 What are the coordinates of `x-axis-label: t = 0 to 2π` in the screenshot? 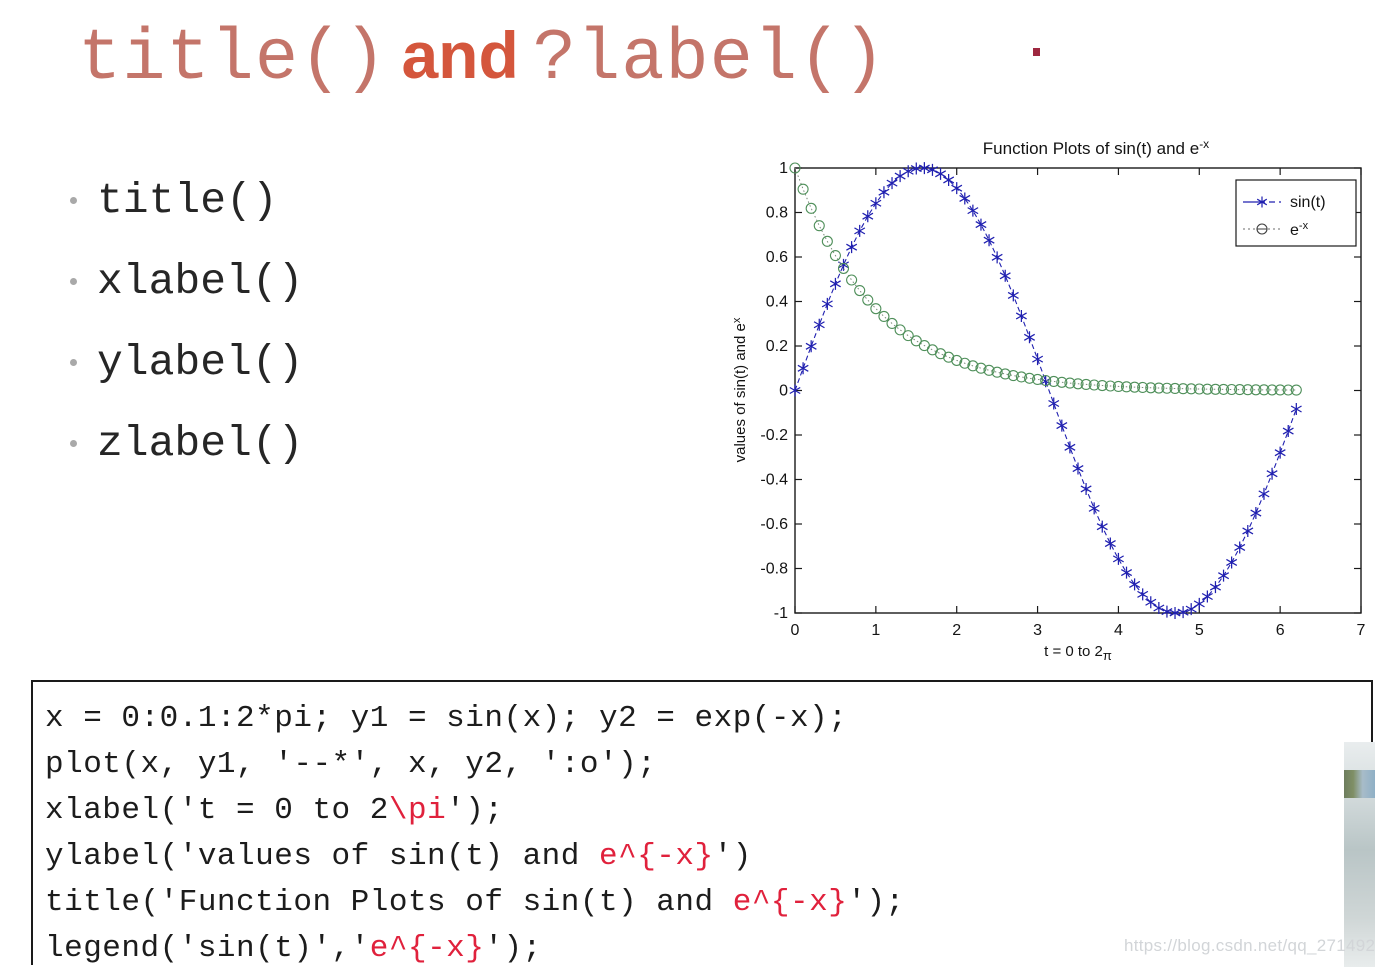 It's located at (1078, 653).